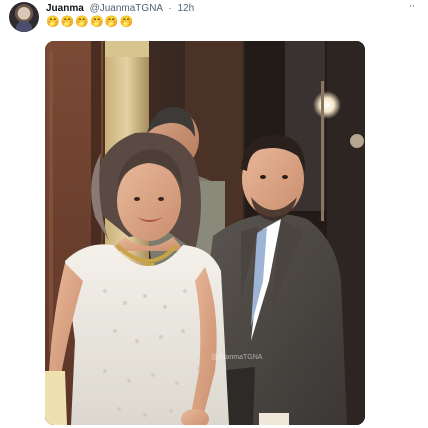  I want to click on tweet-text: 🤭🤭🤭🤭🤭🤭, so click(90, 22).